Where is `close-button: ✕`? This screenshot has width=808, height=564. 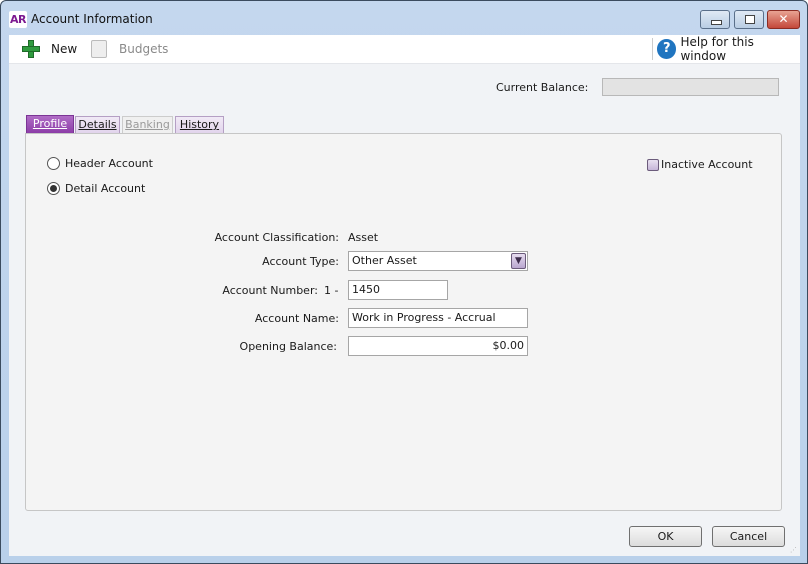
close-button: ✕ is located at coordinates (783, 19).